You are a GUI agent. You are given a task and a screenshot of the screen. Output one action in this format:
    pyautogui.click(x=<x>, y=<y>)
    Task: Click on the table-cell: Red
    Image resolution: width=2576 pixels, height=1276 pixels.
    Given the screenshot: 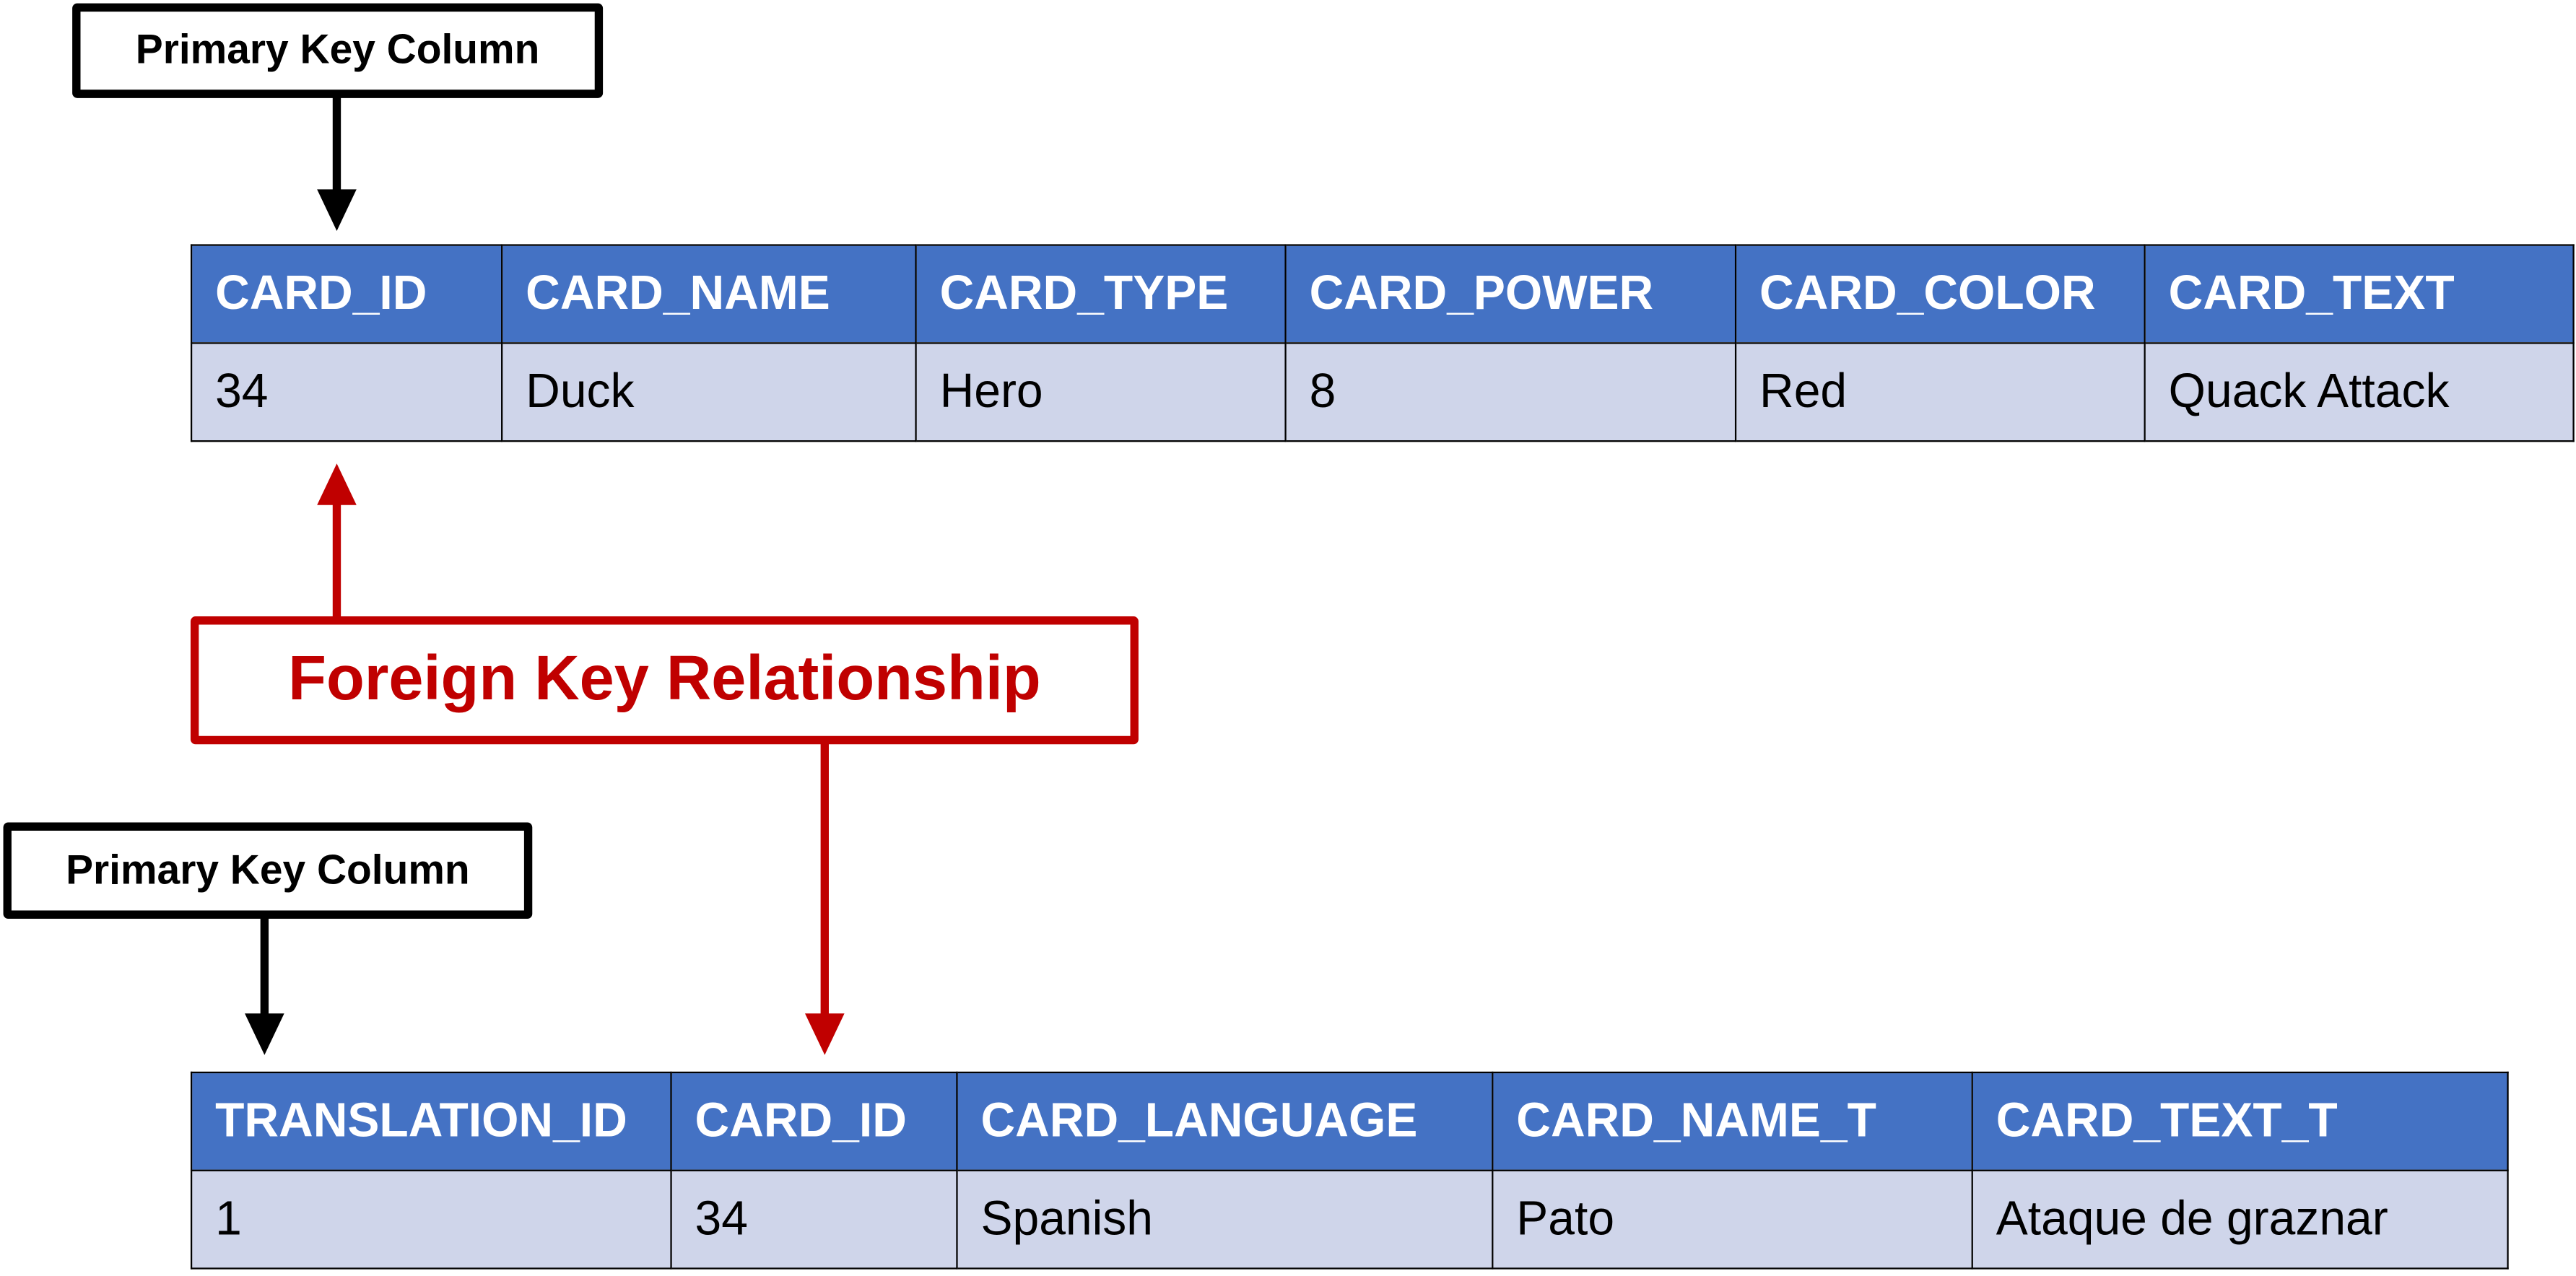 What is the action you would take?
    pyautogui.click(x=1940, y=392)
    